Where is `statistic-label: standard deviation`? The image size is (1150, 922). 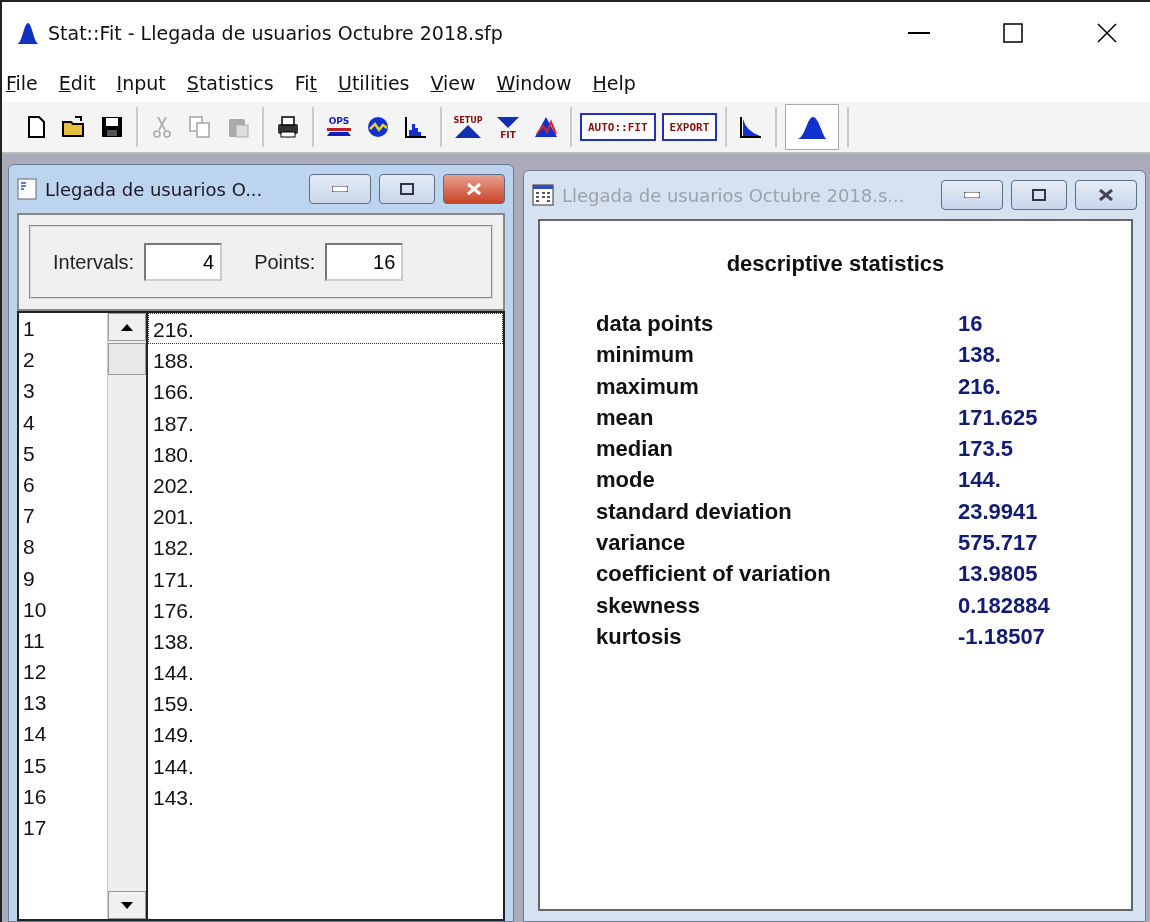 statistic-label: standard deviation is located at coordinates (694, 512).